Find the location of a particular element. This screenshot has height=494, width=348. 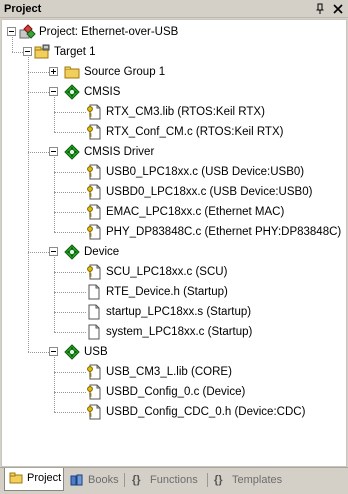

group-label: USB is located at coordinates (96, 352).